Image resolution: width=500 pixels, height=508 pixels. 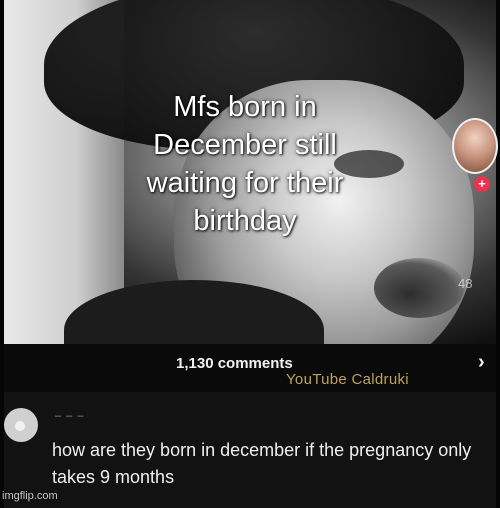 I want to click on creator-avatar, so click(x=475, y=146).